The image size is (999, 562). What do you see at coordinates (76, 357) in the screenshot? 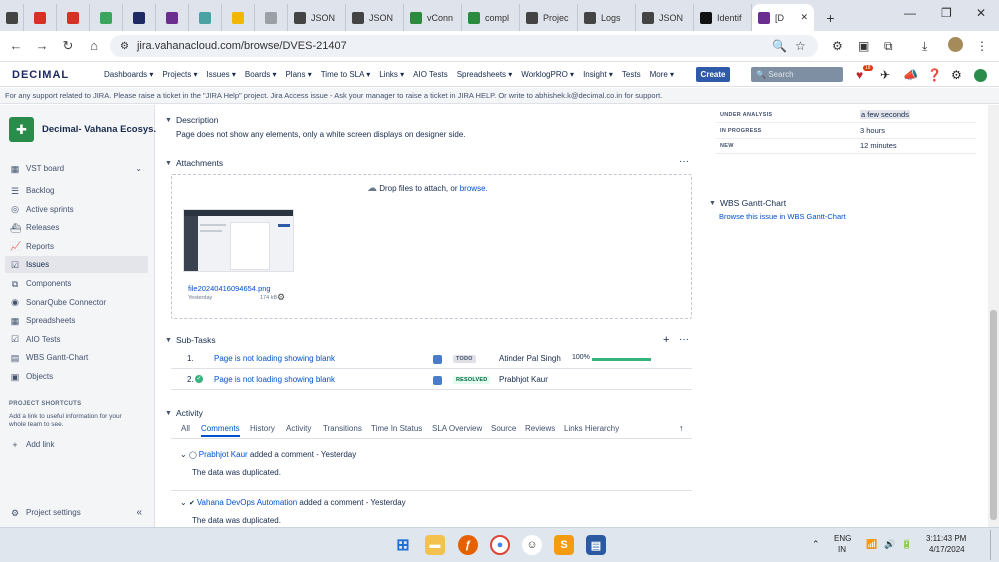
I see `sidebar-item-wbs-gantt-chart: ▤ WBS Gantt-Chart` at bounding box center [76, 357].